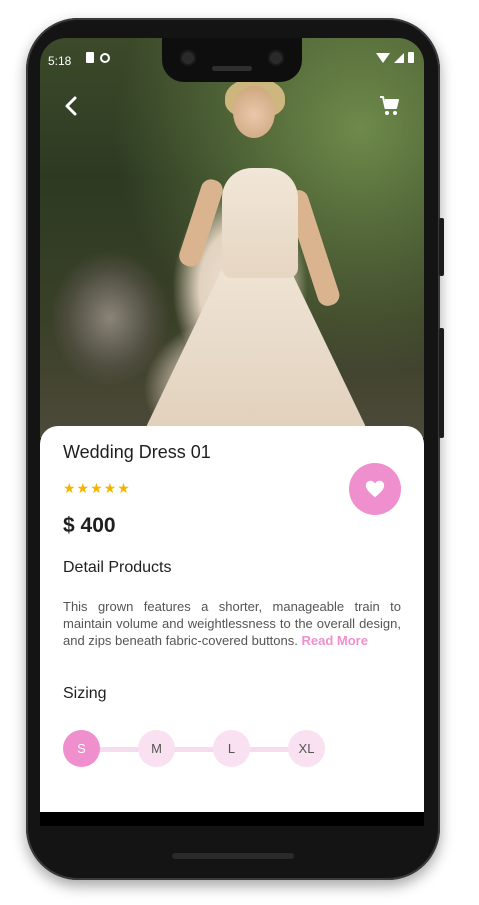 The width and height of the screenshot is (479, 905). What do you see at coordinates (188, 58) in the screenshot?
I see `front-camera` at bounding box center [188, 58].